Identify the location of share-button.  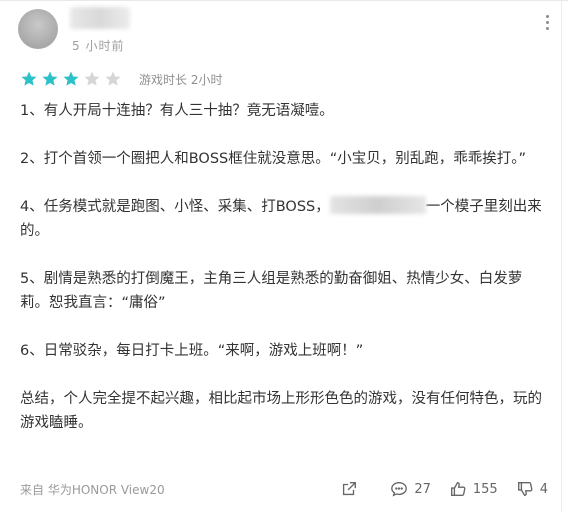
(352, 489).